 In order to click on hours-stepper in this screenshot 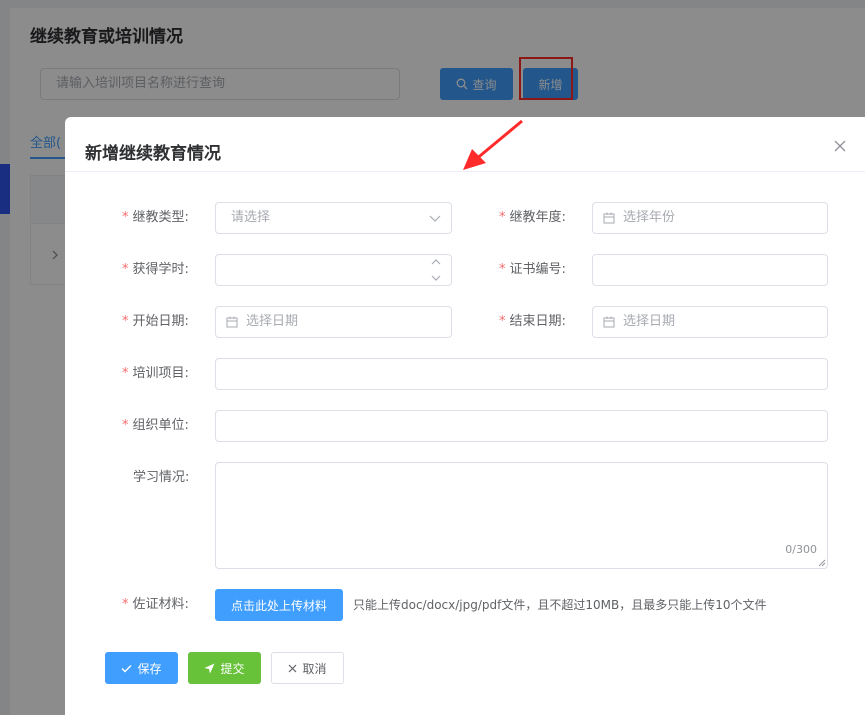, I will do `click(436, 270)`.